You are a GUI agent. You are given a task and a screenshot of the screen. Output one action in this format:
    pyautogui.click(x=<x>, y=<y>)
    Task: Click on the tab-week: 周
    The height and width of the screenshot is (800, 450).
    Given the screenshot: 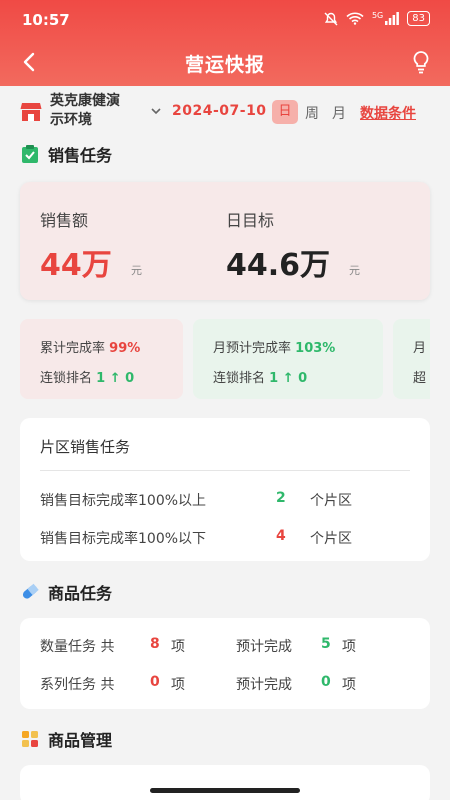 What is the action you would take?
    pyautogui.click(x=312, y=113)
    